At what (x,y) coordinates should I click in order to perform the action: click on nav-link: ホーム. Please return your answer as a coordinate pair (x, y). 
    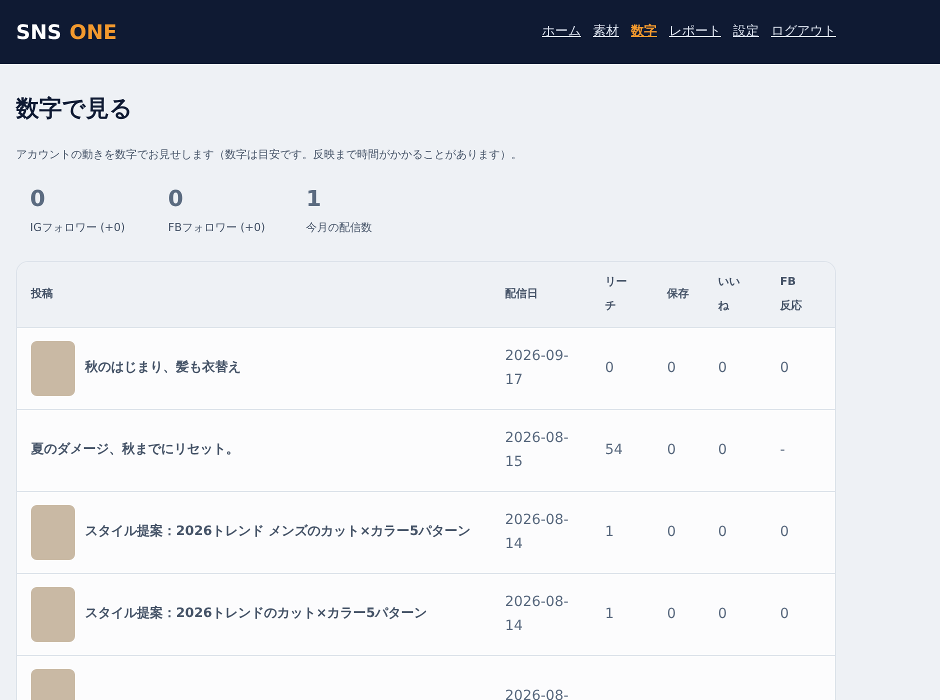
    Looking at the image, I should click on (561, 32).